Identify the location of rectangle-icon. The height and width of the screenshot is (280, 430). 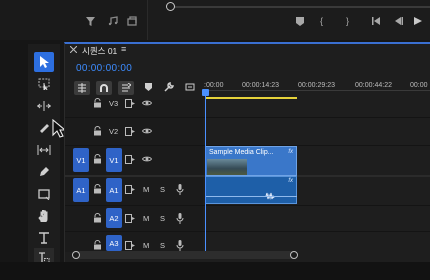
(44, 194).